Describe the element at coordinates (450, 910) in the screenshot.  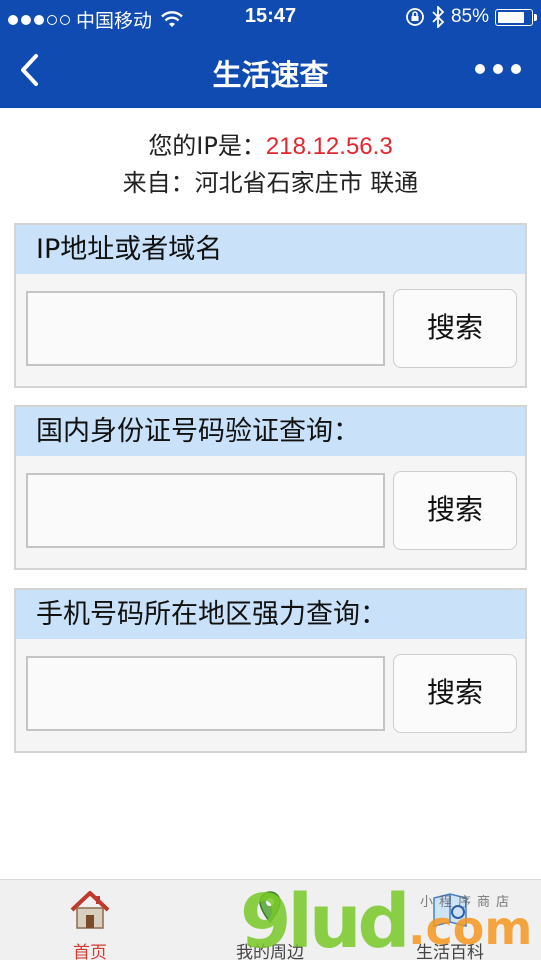
I see `encyclopedia-icon` at that location.